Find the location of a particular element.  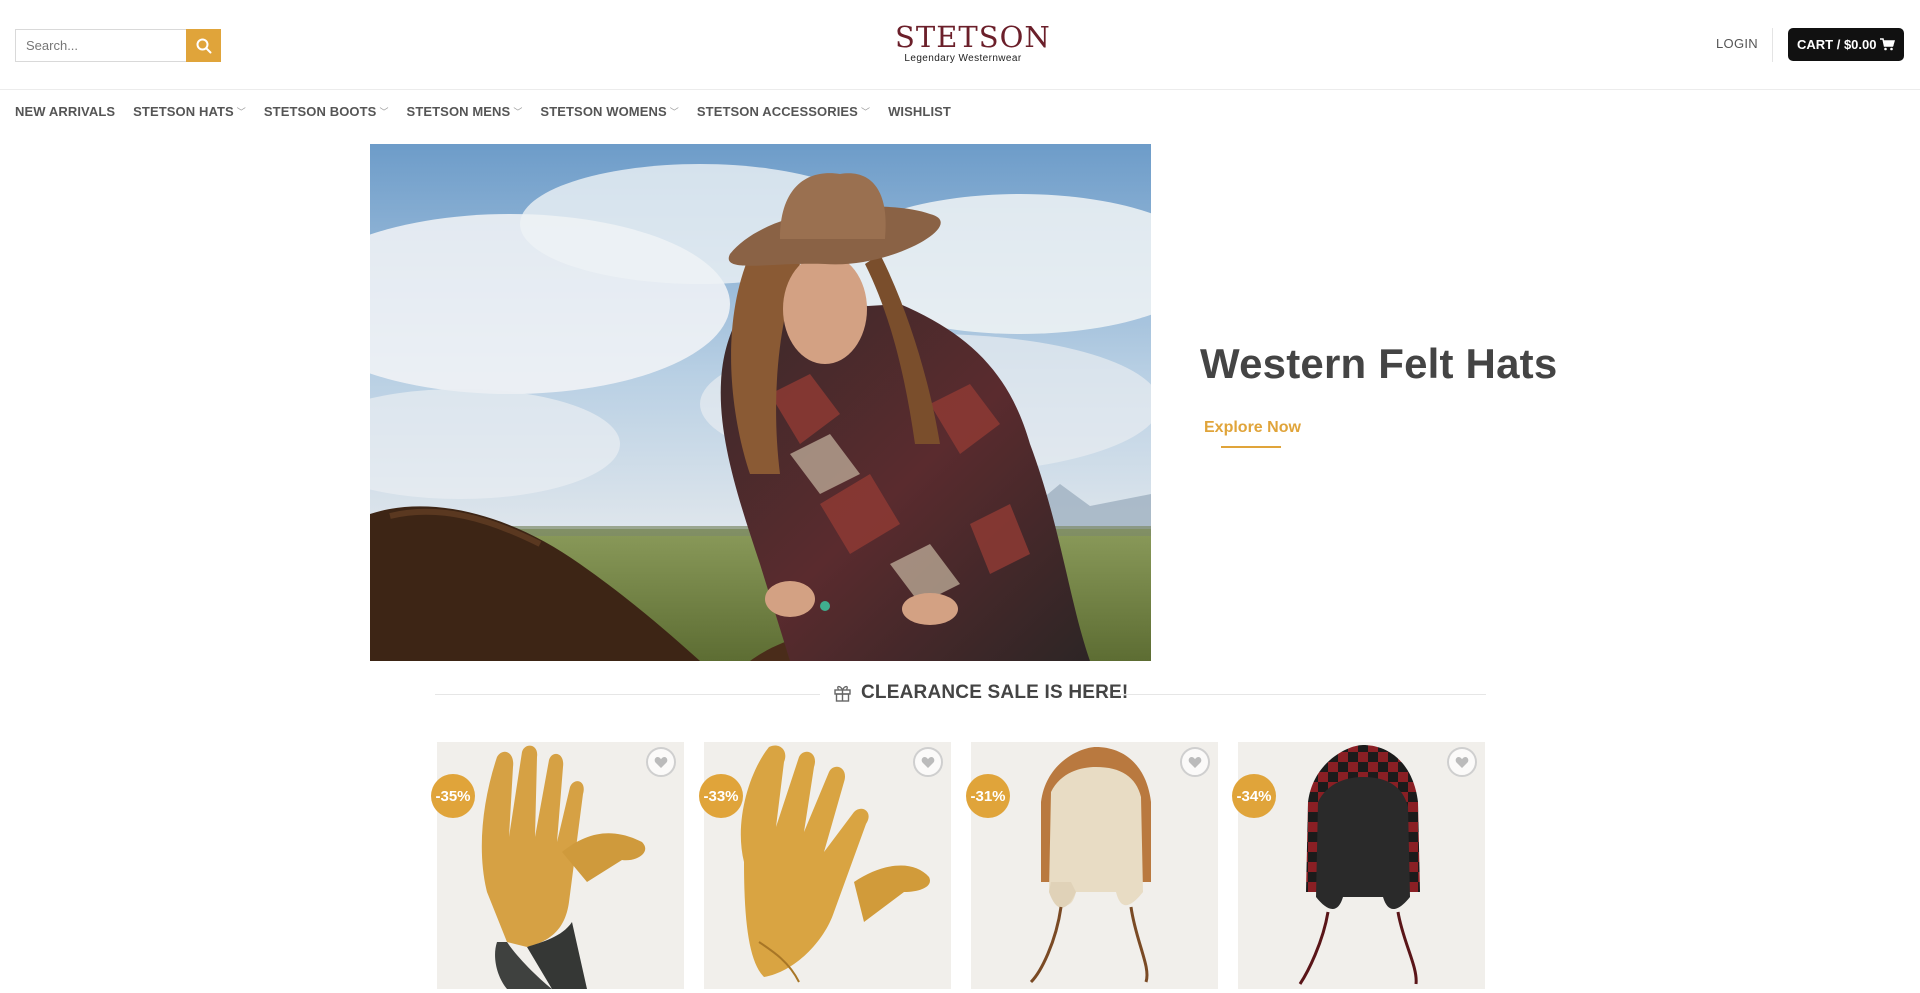

nav-label: STETSON HATS is located at coordinates (183, 111).